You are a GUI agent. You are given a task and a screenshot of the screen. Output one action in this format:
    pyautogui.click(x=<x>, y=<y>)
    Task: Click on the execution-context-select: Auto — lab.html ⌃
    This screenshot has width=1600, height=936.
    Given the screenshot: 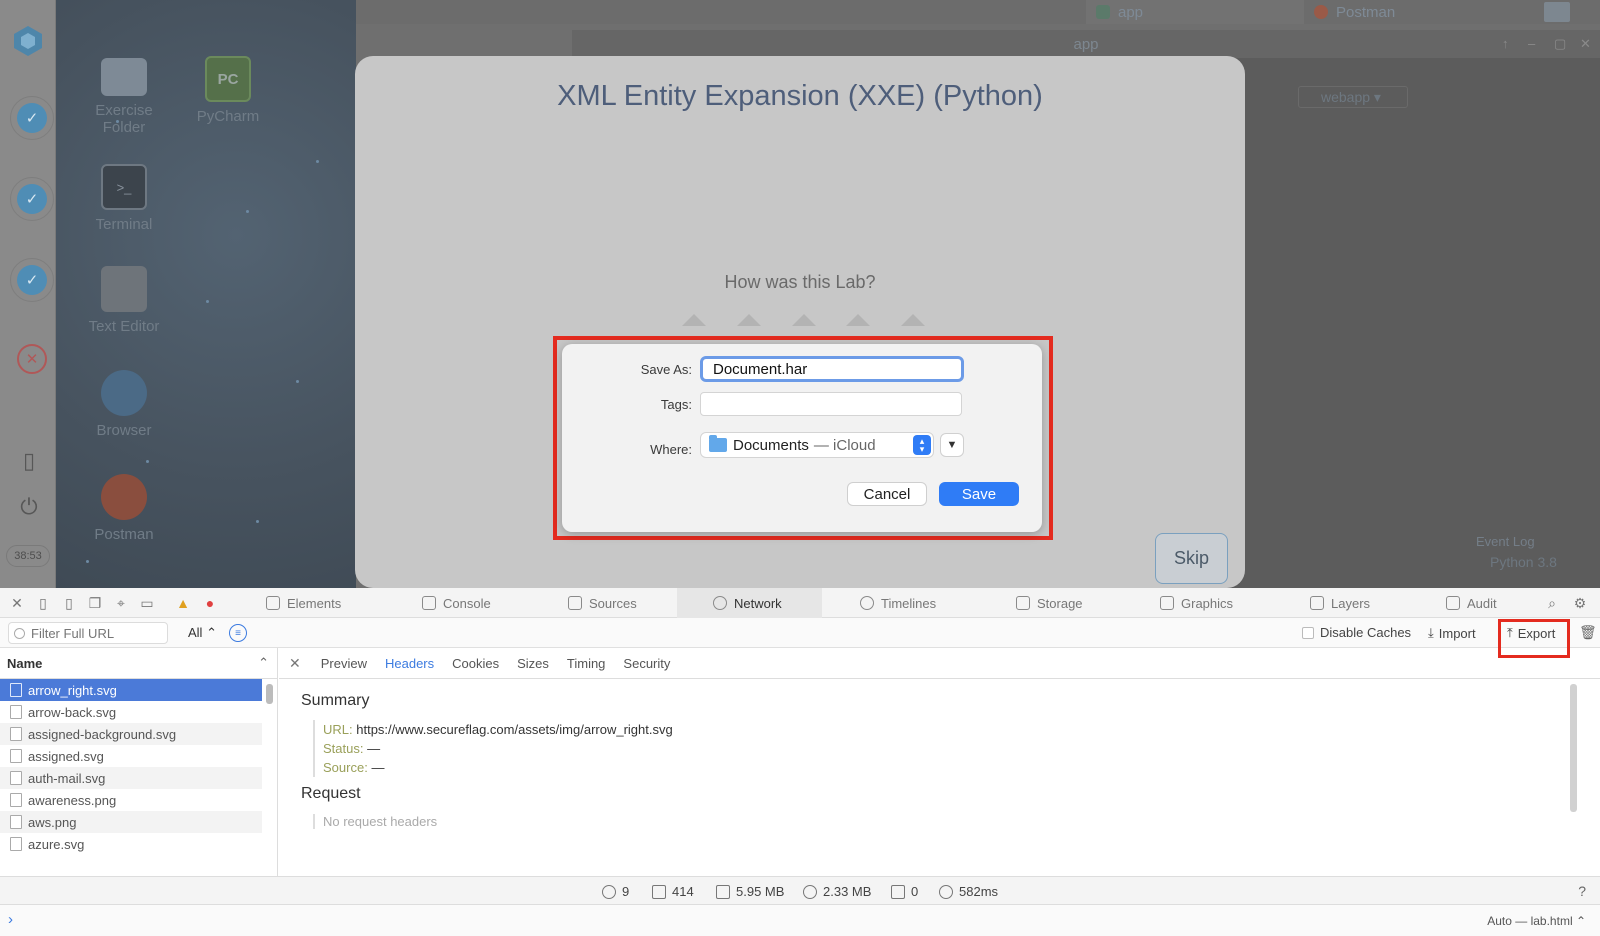 What is the action you would take?
    pyautogui.click(x=1536, y=921)
    